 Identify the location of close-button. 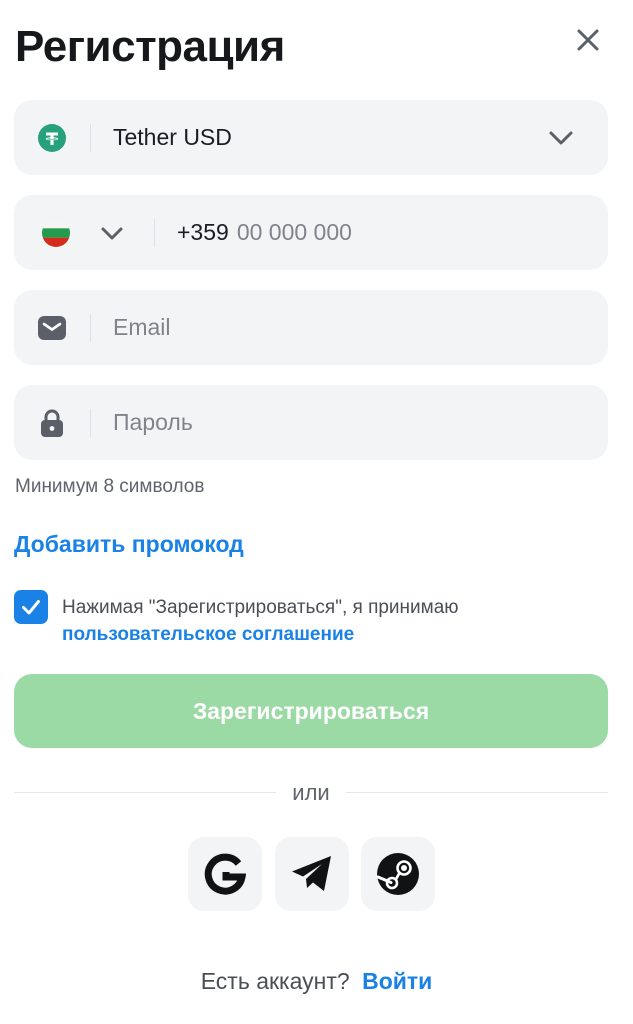
(588, 40).